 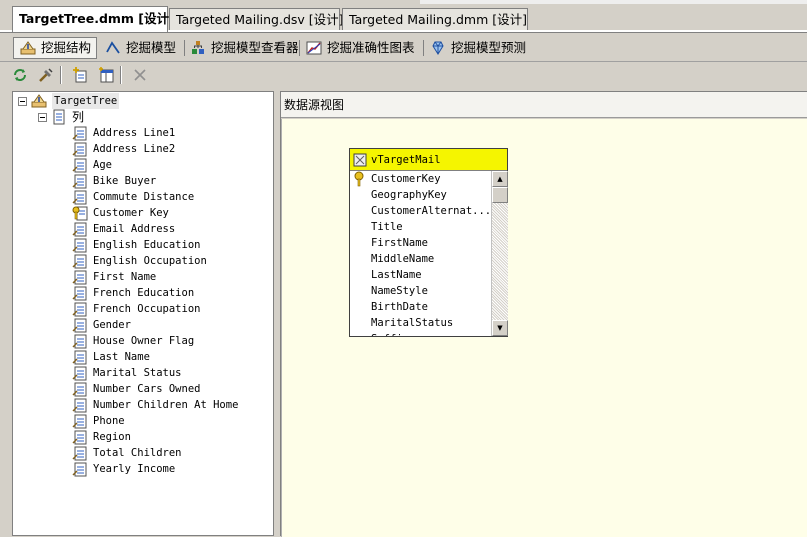 I want to click on table-column-row: MiddleName, so click(x=420, y=259).